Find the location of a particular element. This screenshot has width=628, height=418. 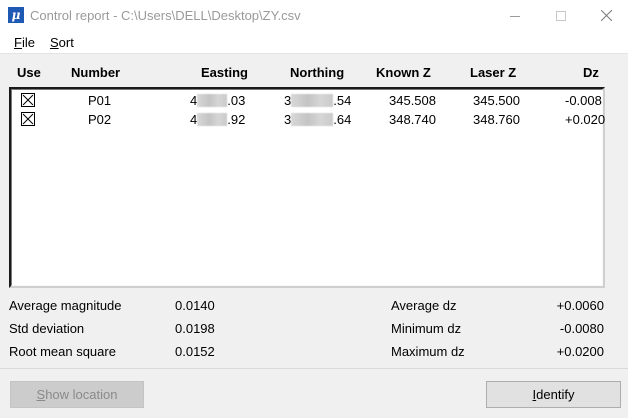

cell-dz: +0.020 is located at coordinates (585, 119).